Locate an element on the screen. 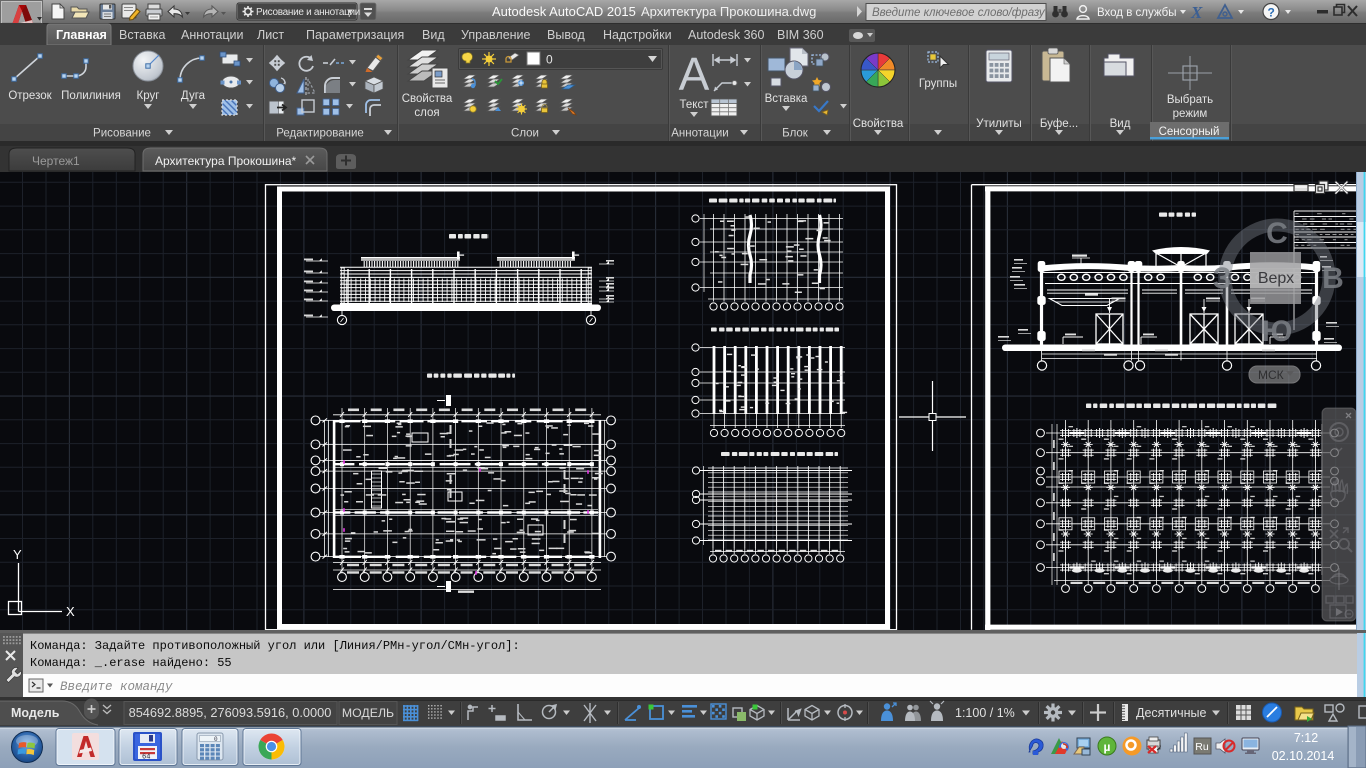  svg-text: µ is located at coordinates (1107, 747).